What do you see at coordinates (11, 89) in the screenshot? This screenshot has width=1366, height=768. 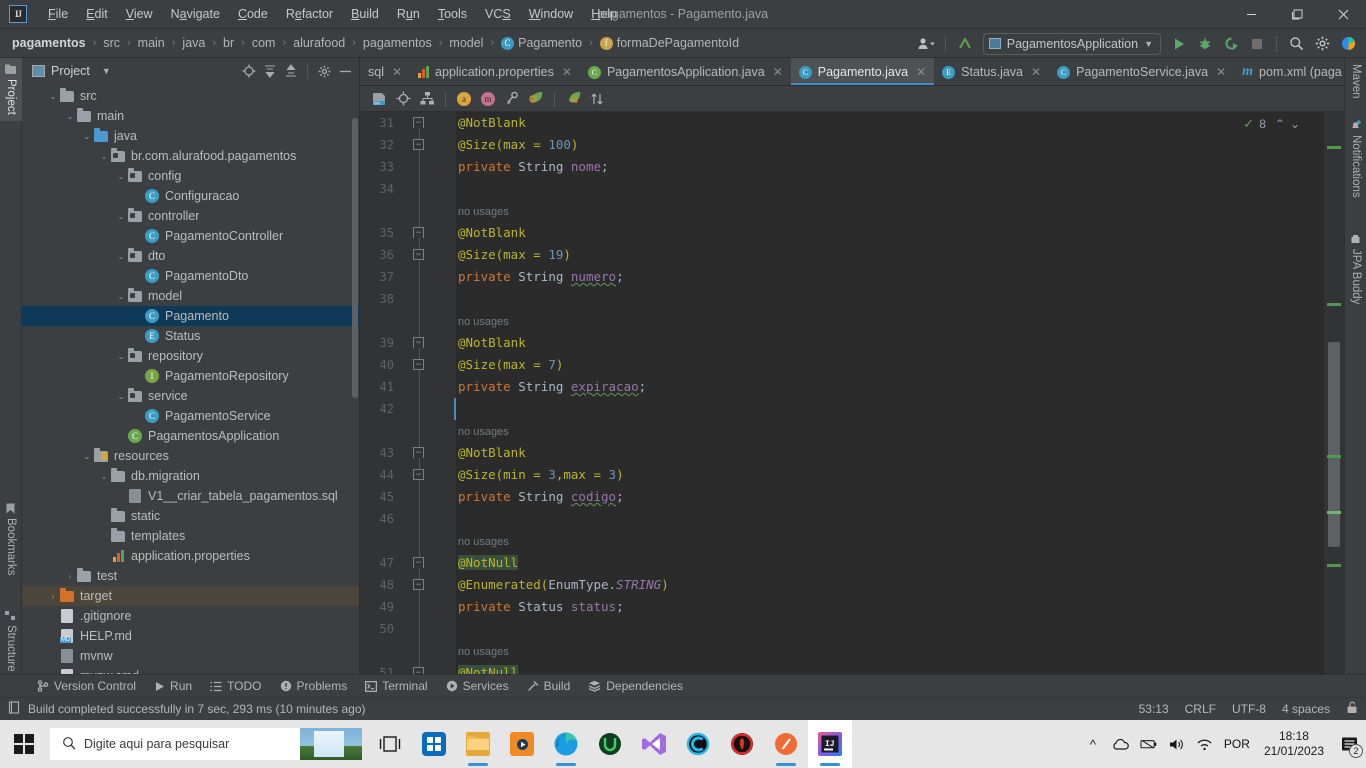 I see `sidebar-item-project: Project` at bounding box center [11, 89].